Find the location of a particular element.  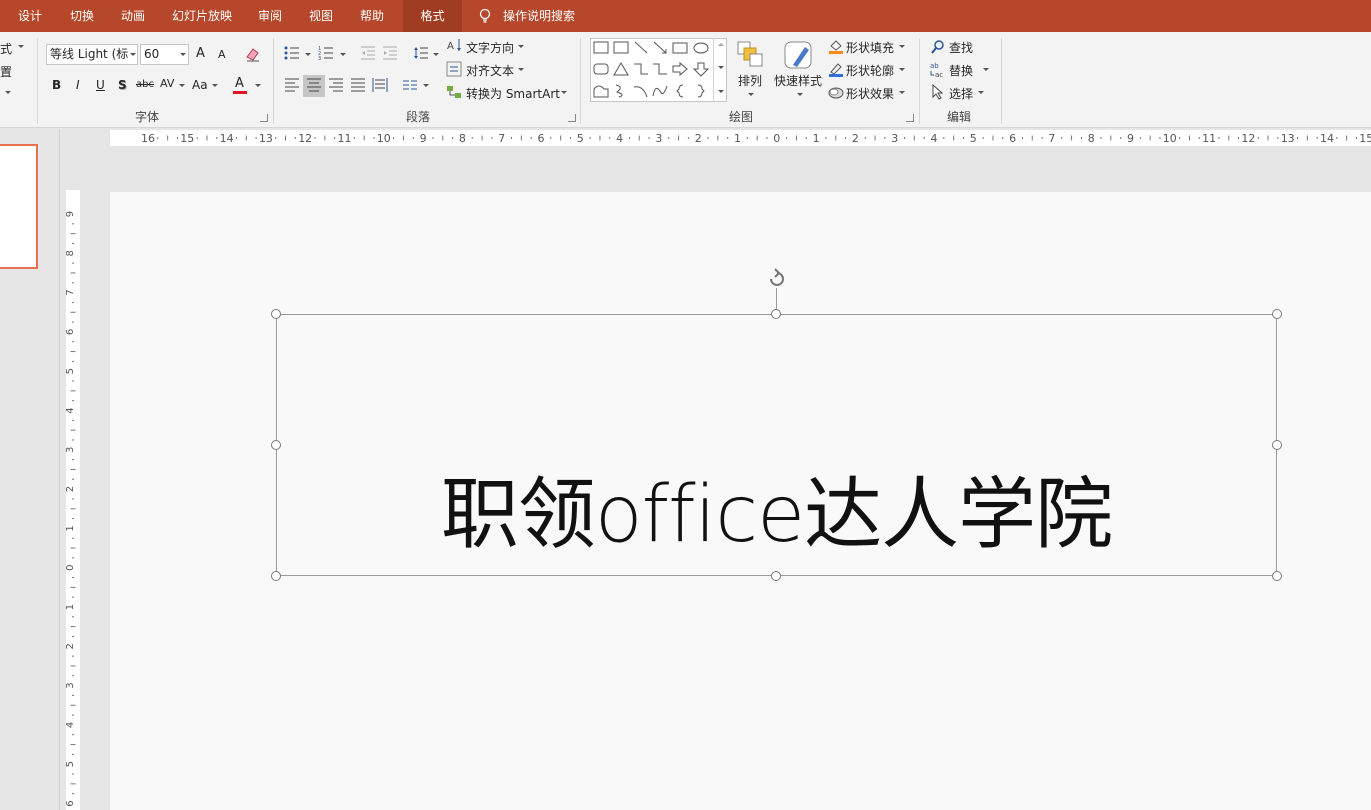

line-spacing-icon is located at coordinates (421, 53).